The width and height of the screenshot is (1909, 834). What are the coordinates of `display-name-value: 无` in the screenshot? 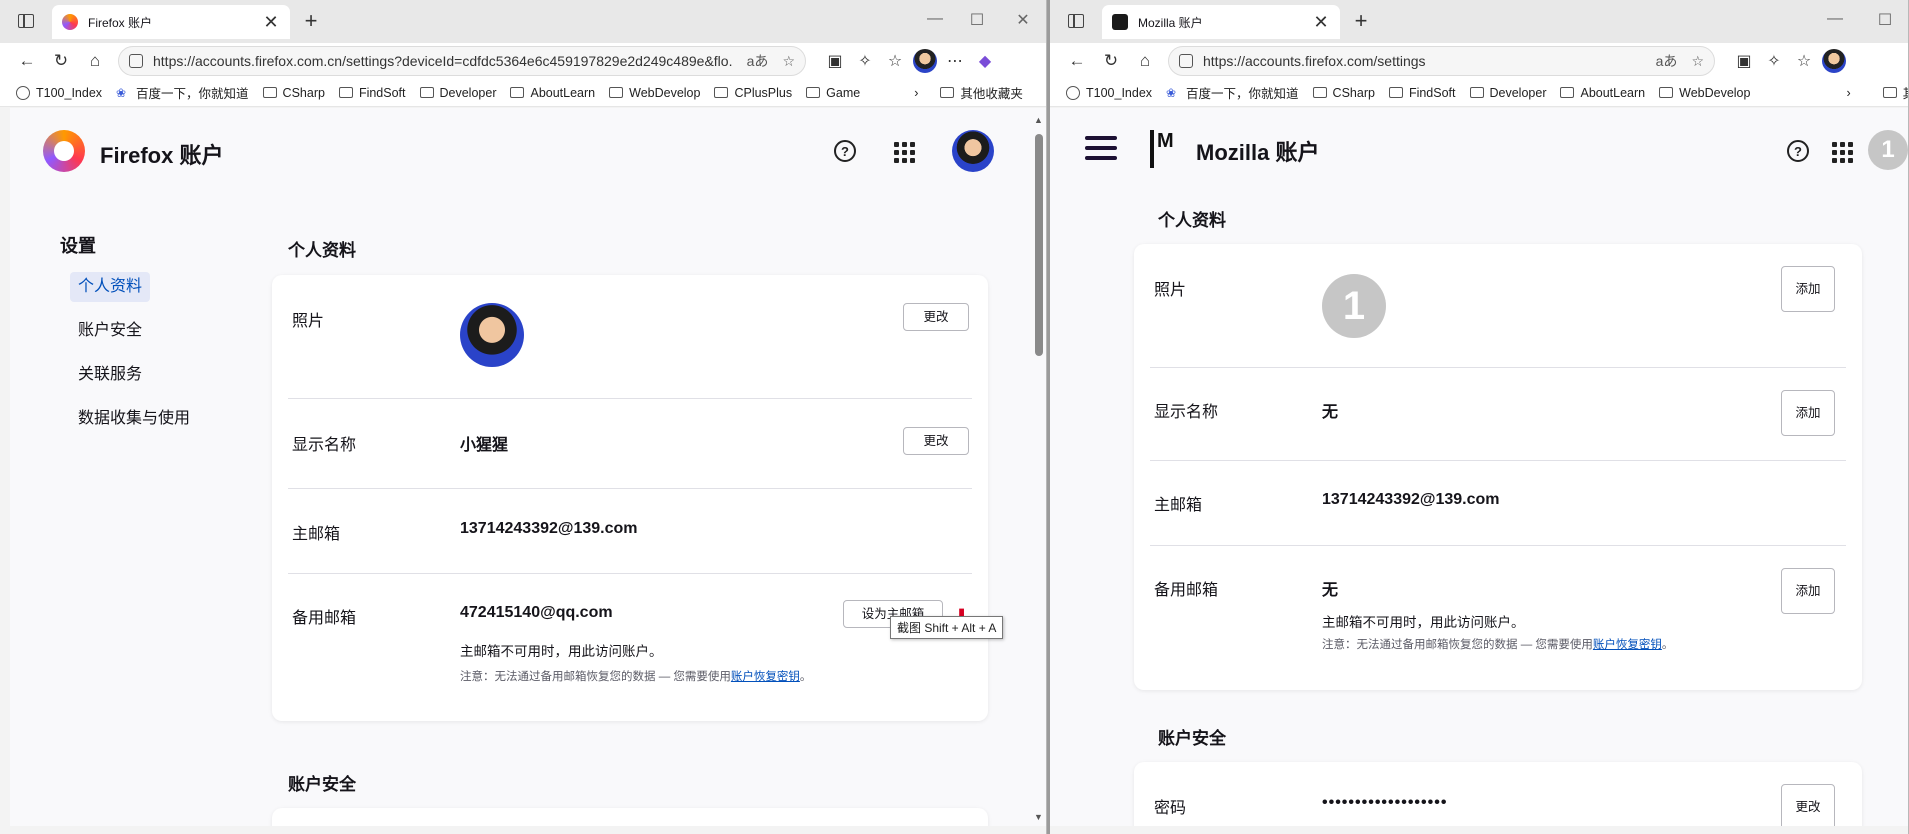 It's located at (1330, 412).